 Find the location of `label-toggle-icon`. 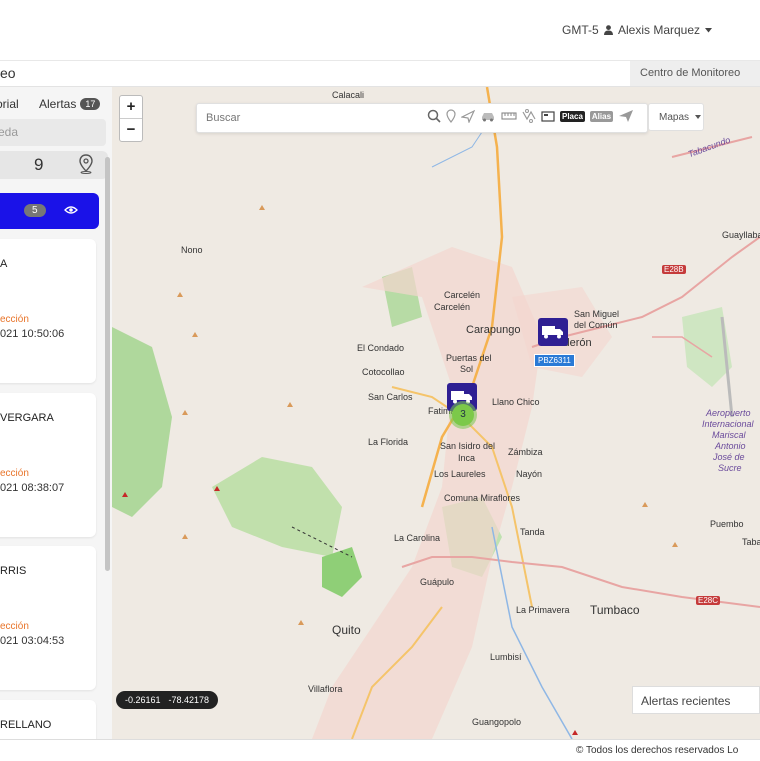

label-toggle-icon is located at coordinates (548, 116).